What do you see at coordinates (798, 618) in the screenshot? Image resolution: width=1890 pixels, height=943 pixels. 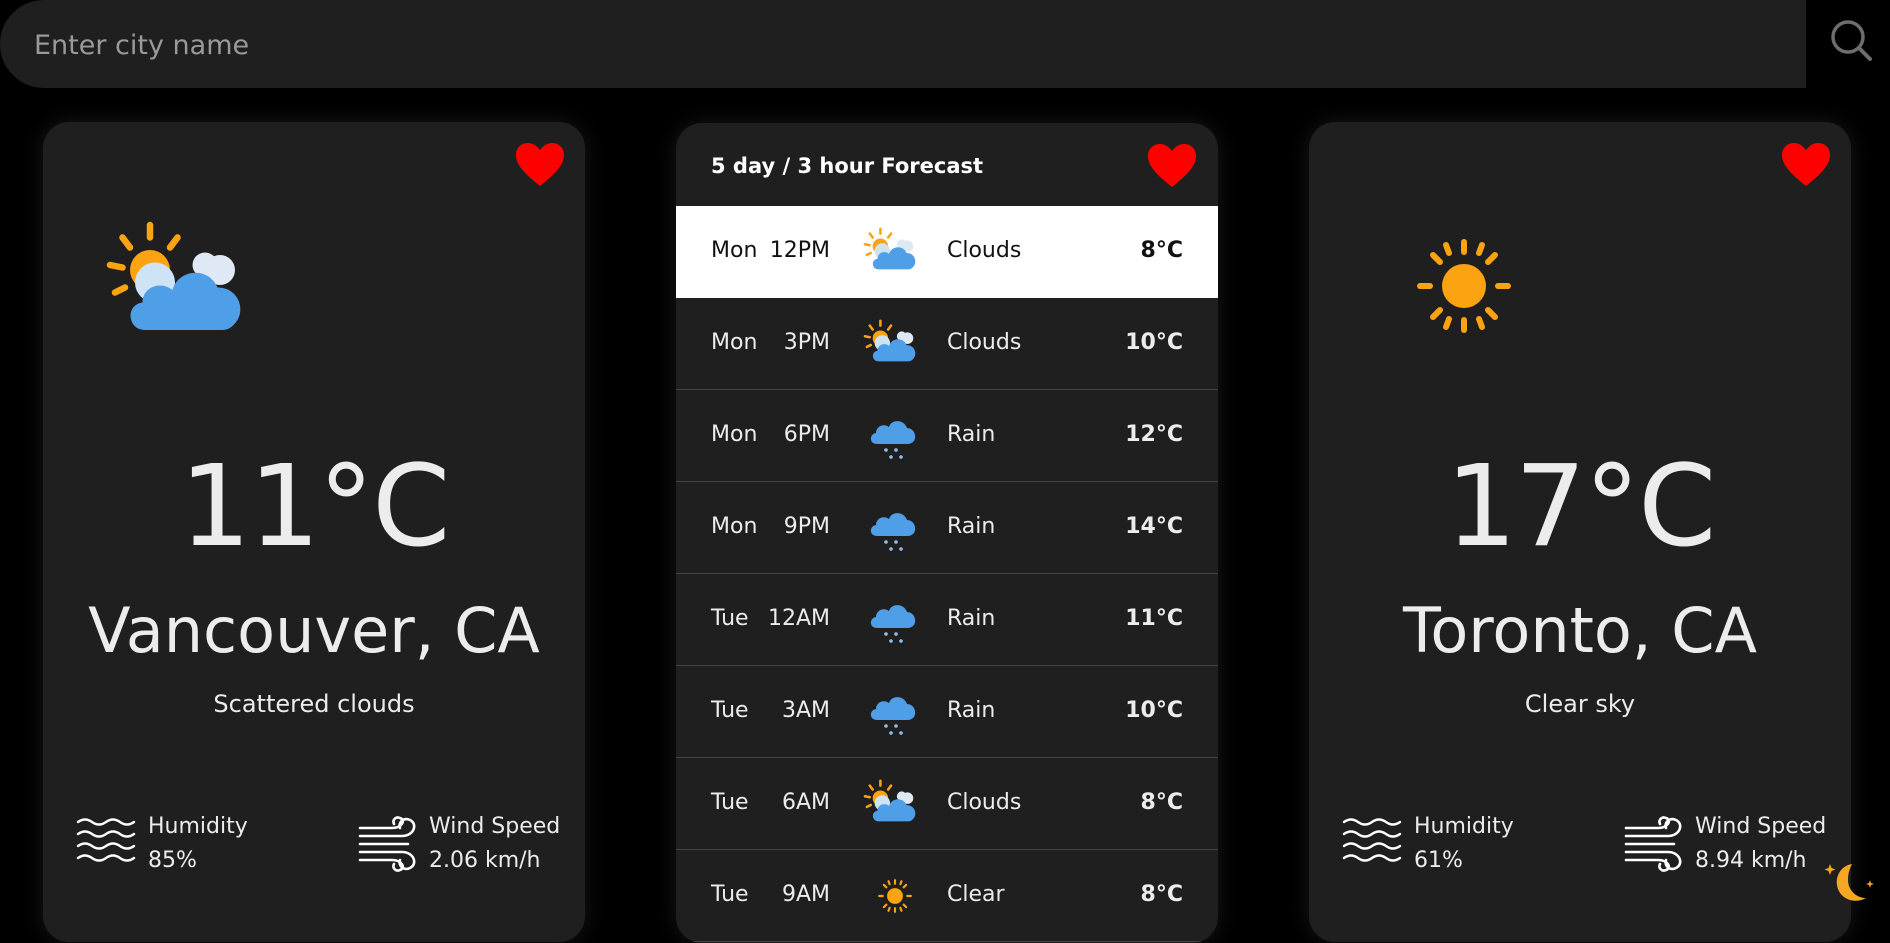 I see `forecast-time: 12AM` at bounding box center [798, 618].